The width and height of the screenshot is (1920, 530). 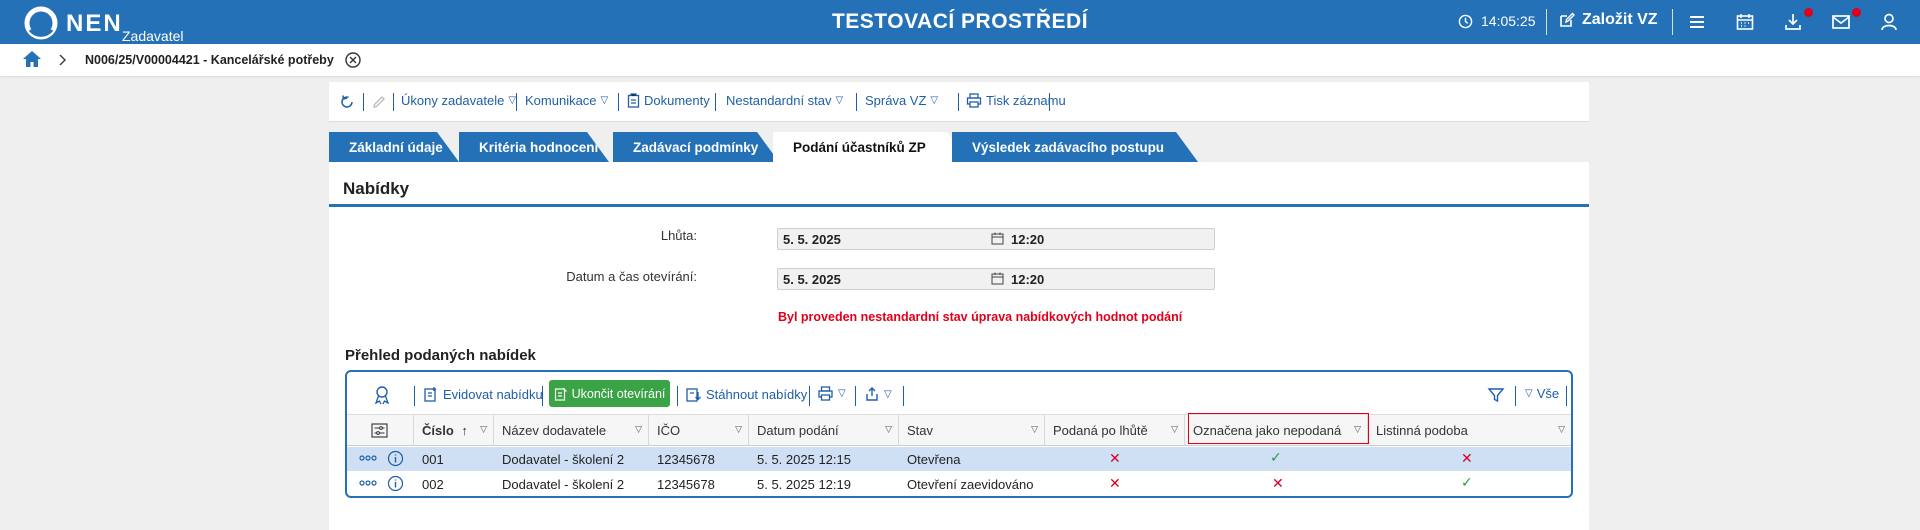 What do you see at coordinates (534, 147) in the screenshot?
I see `tab-kriteria-hodnoceni: Kritéria hodnocení` at bounding box center [534, 147].